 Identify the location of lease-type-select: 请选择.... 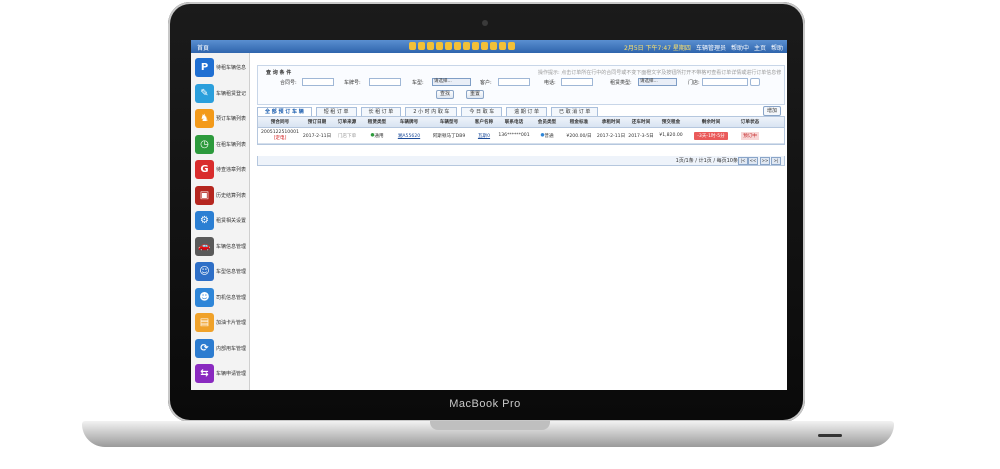
(657, 82).